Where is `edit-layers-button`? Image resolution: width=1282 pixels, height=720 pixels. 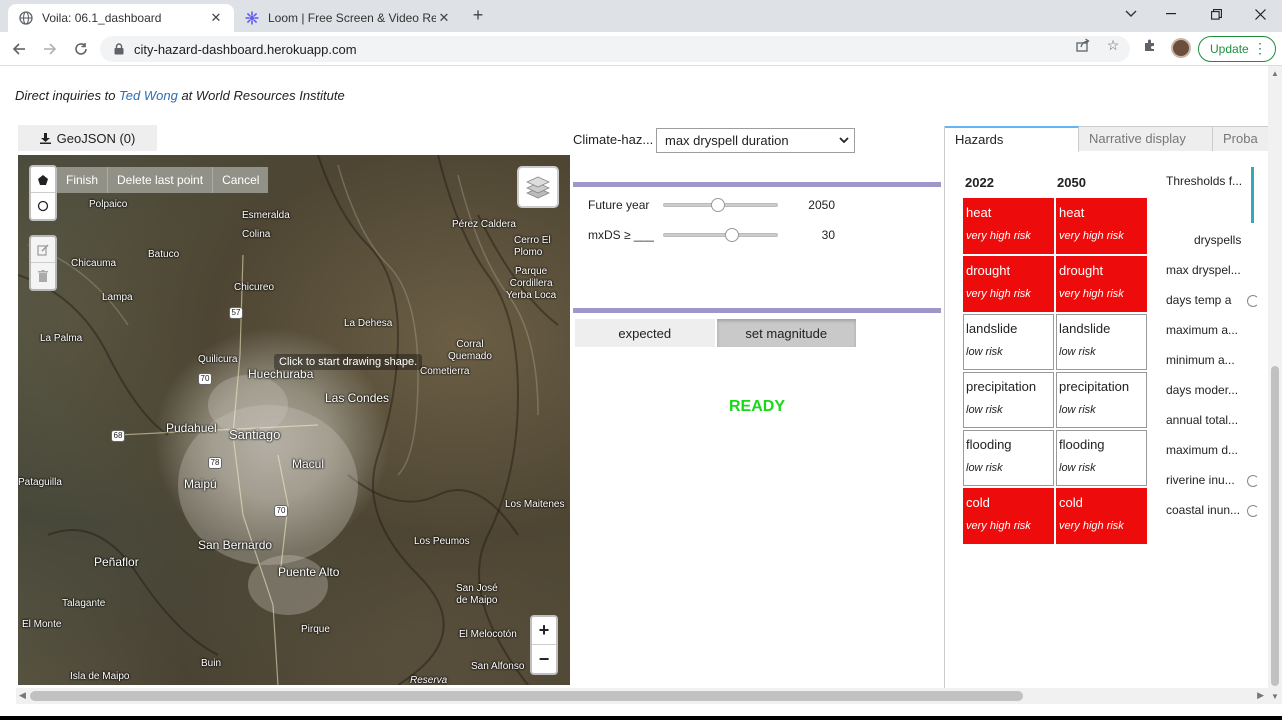 edit-layers-button is located at coordinates (43, 250).